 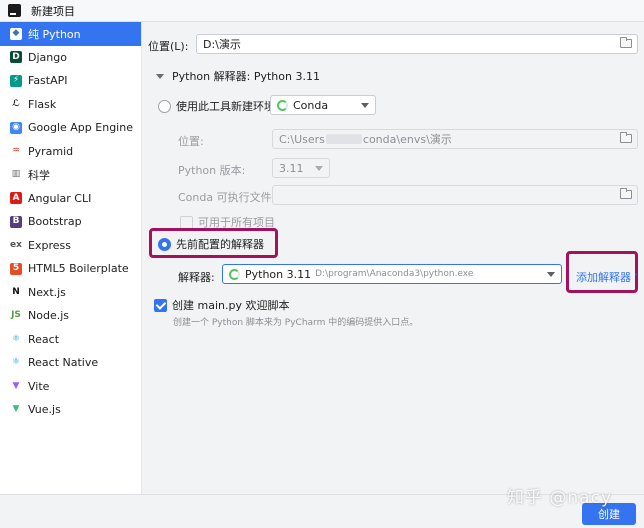 What do you see at coordinates (603, 277) in the screenshot?
I see `add-interpreter-label: 添加解释器` at bounding box center [603, 277].